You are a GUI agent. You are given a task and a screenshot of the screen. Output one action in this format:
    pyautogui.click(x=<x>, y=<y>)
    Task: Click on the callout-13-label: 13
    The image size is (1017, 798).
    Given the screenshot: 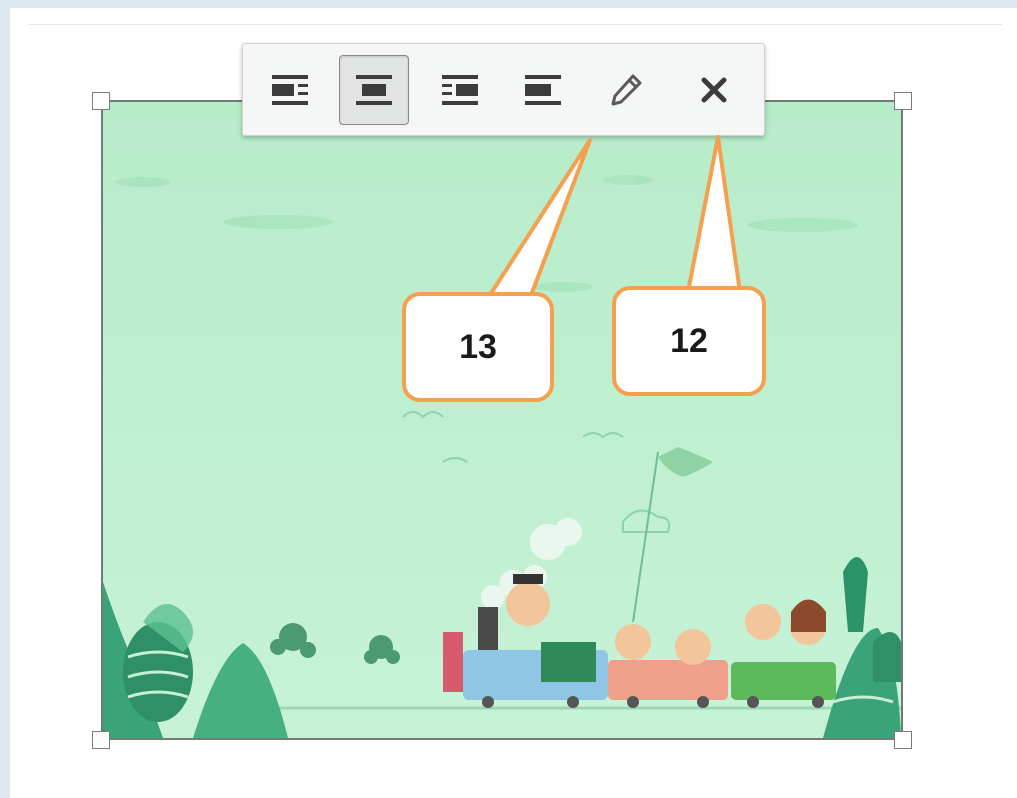 What is the action you would take?
    pyautogui.click(x=478, y=346)
    